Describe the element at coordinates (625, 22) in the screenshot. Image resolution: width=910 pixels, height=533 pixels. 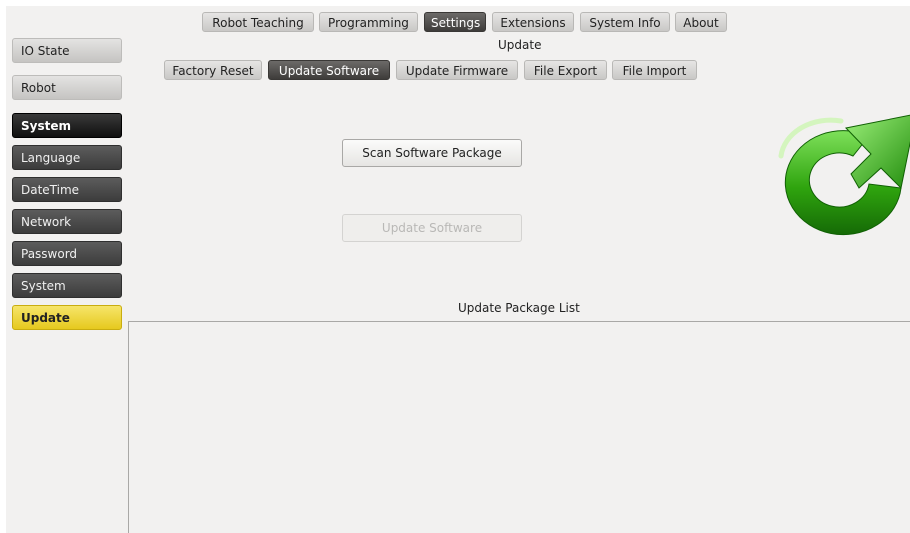
I see `tab-system-info: System Info` at that location.